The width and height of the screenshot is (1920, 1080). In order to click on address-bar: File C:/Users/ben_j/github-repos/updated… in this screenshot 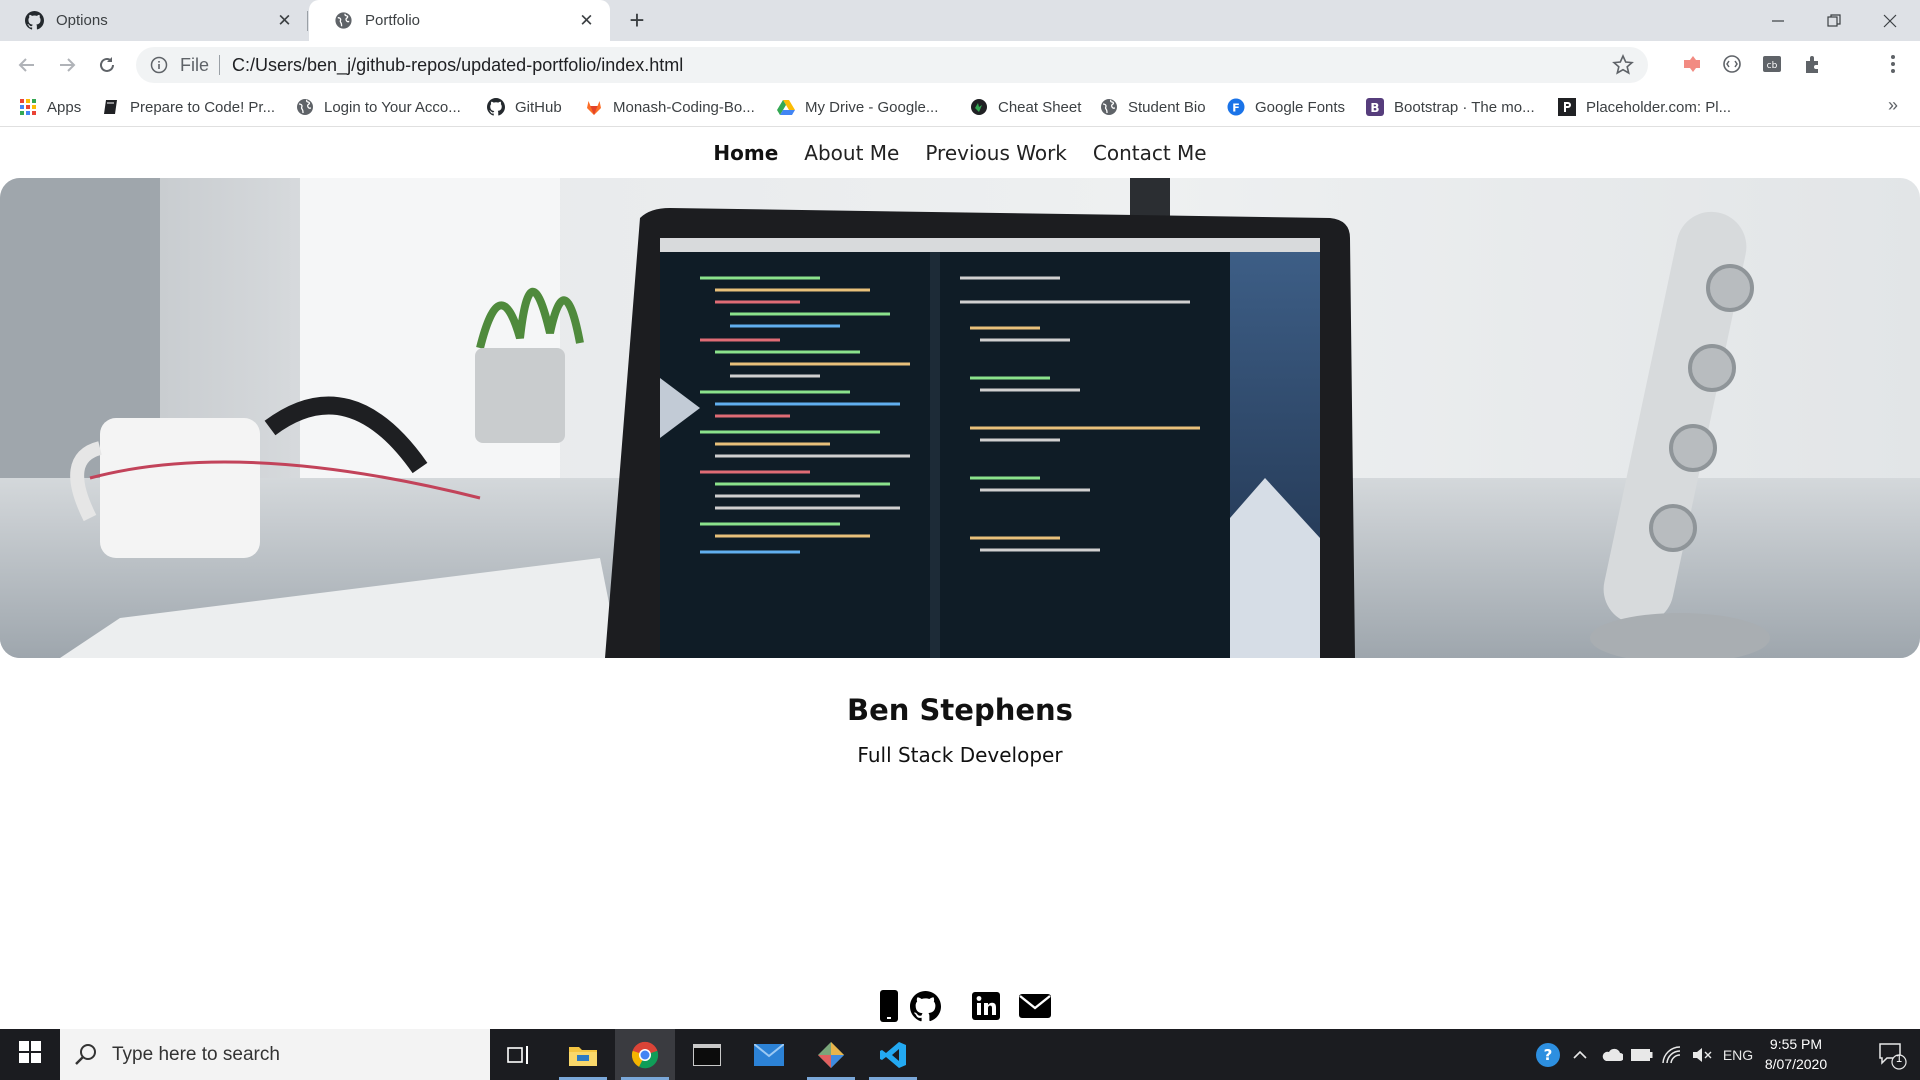, I will do `click(892, 65)`.